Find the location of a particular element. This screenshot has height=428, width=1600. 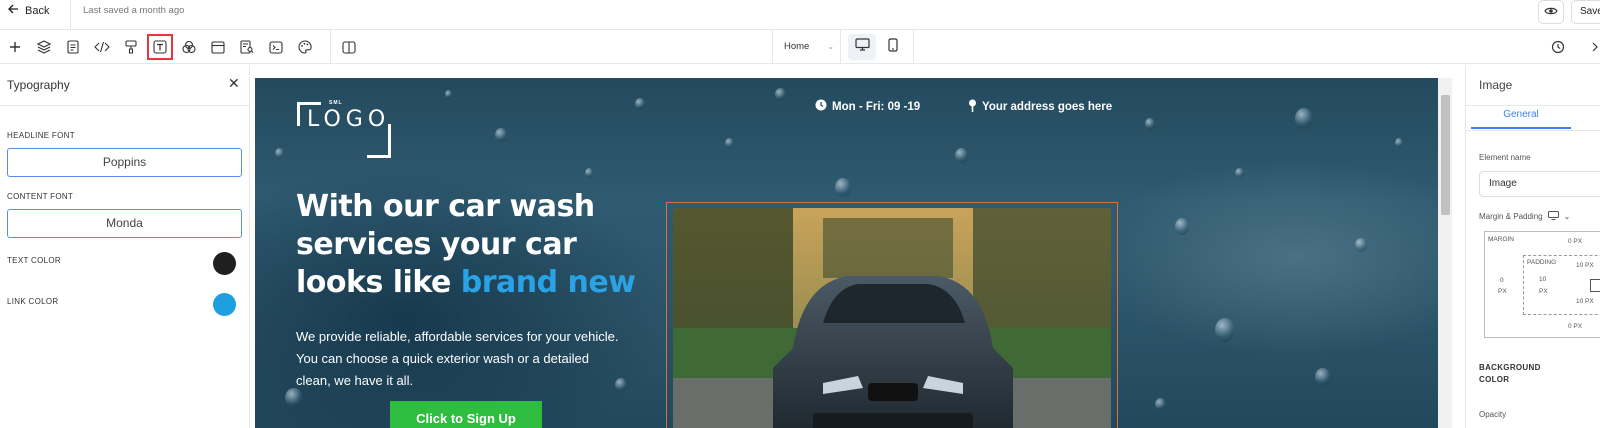

layout-icon is located at coordinates (218, 47).